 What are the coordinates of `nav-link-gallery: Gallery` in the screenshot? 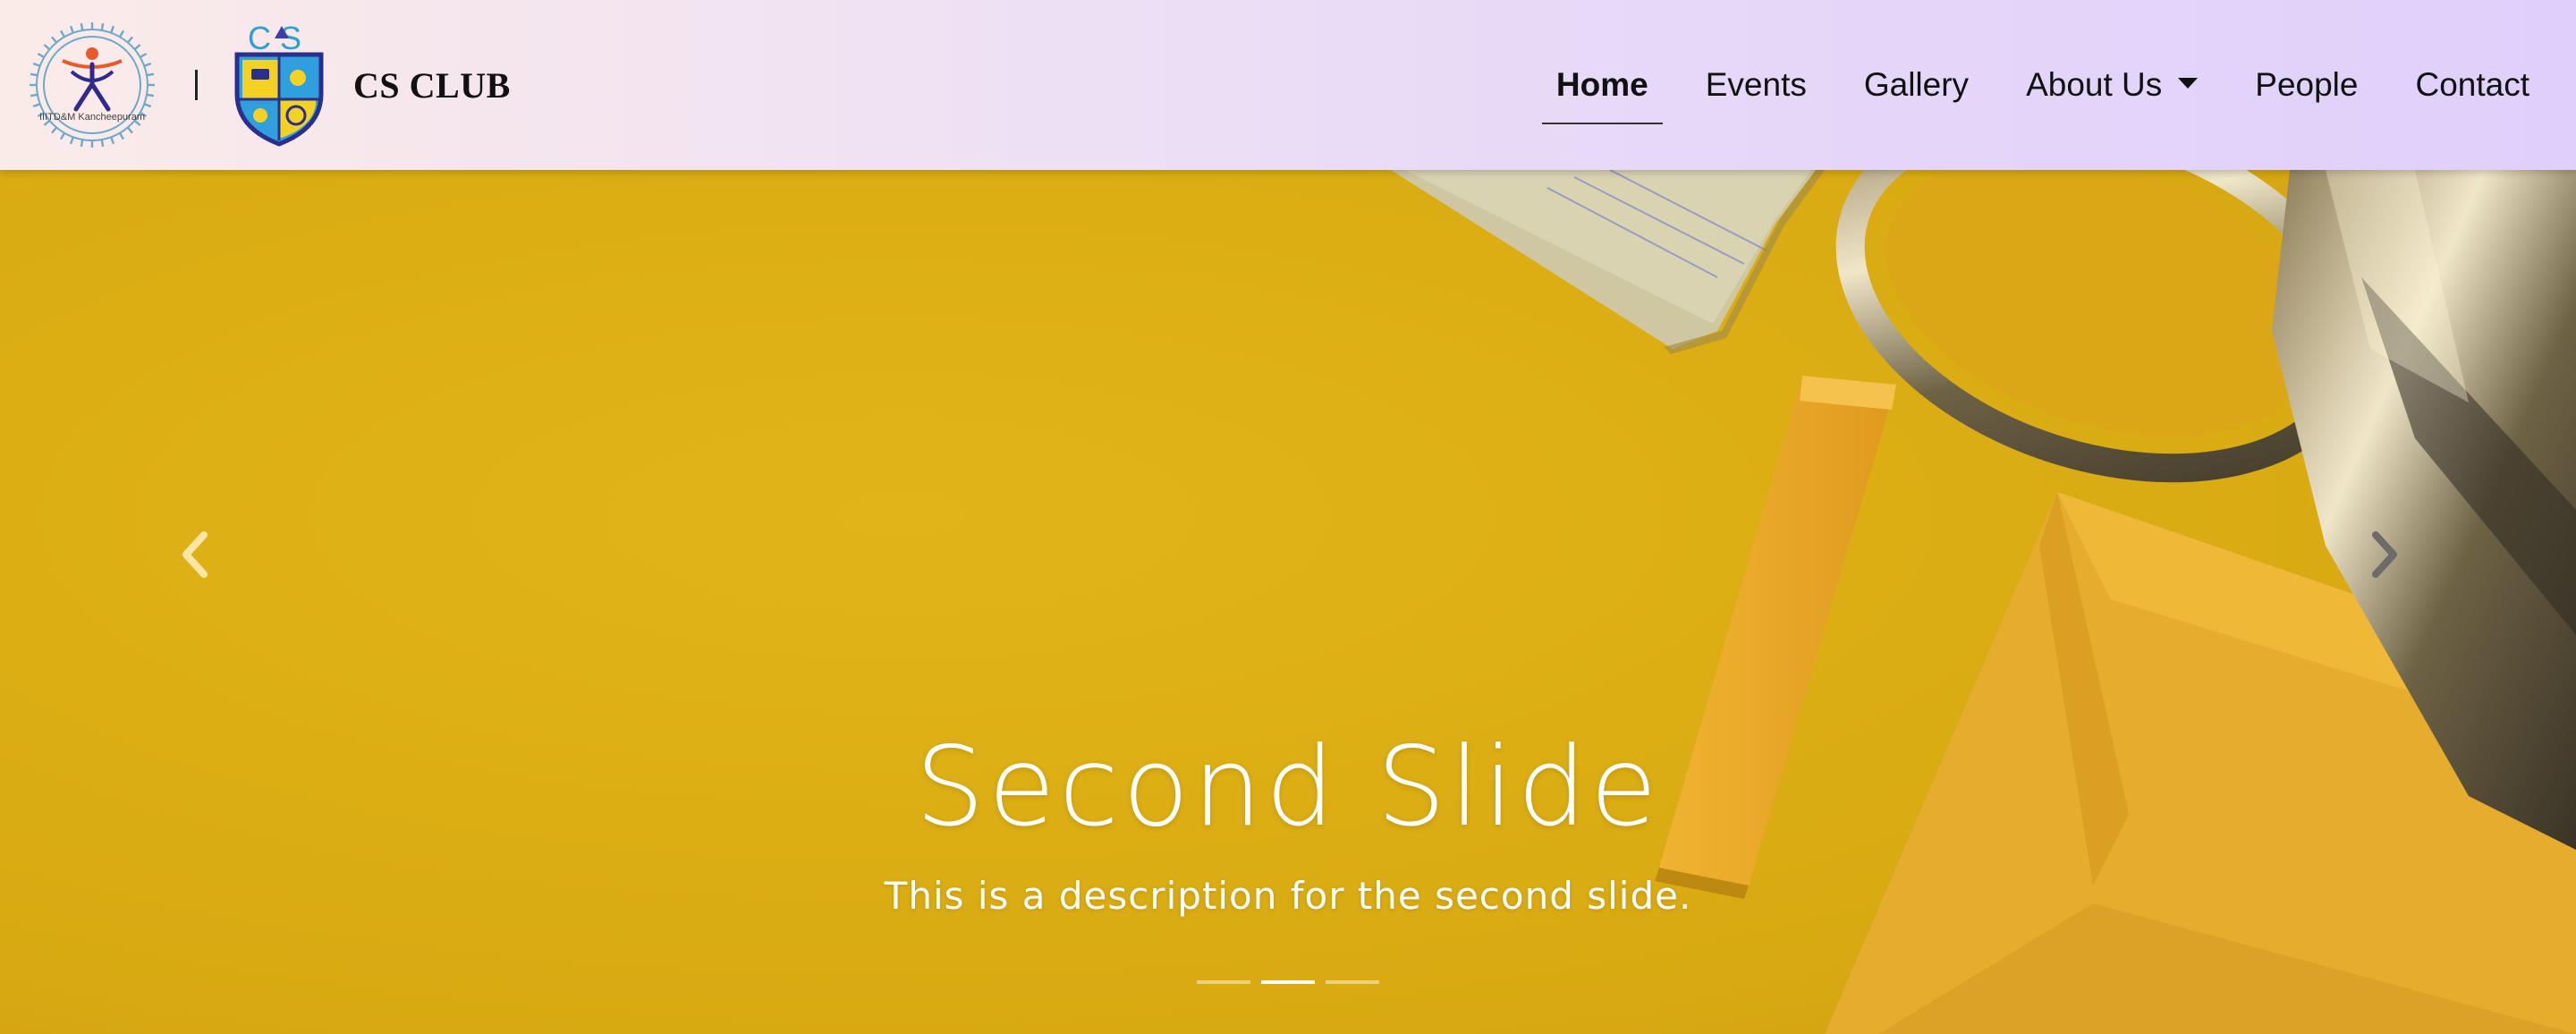 It's located at (1916, 85).